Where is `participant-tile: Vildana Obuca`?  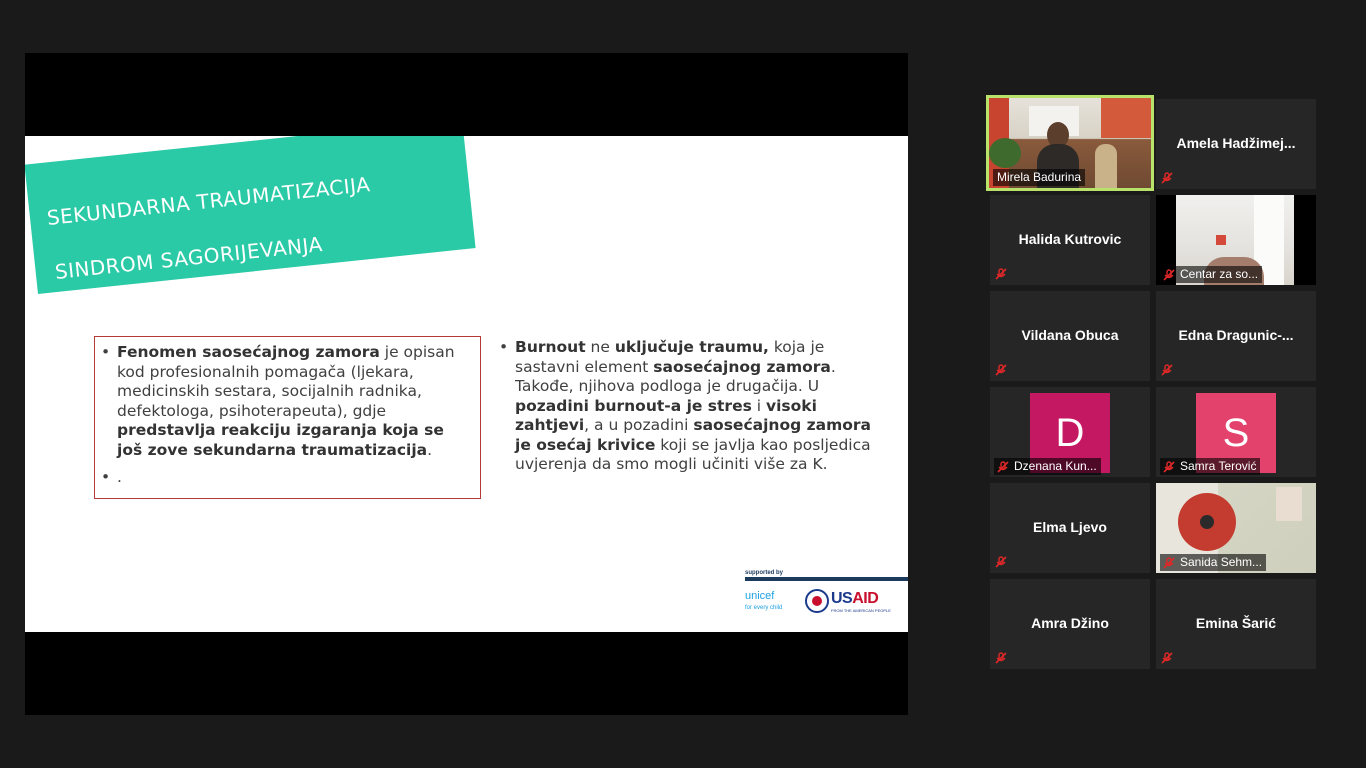
participant-tile: Vildana Obuca is located at coordinates (1070, 336).